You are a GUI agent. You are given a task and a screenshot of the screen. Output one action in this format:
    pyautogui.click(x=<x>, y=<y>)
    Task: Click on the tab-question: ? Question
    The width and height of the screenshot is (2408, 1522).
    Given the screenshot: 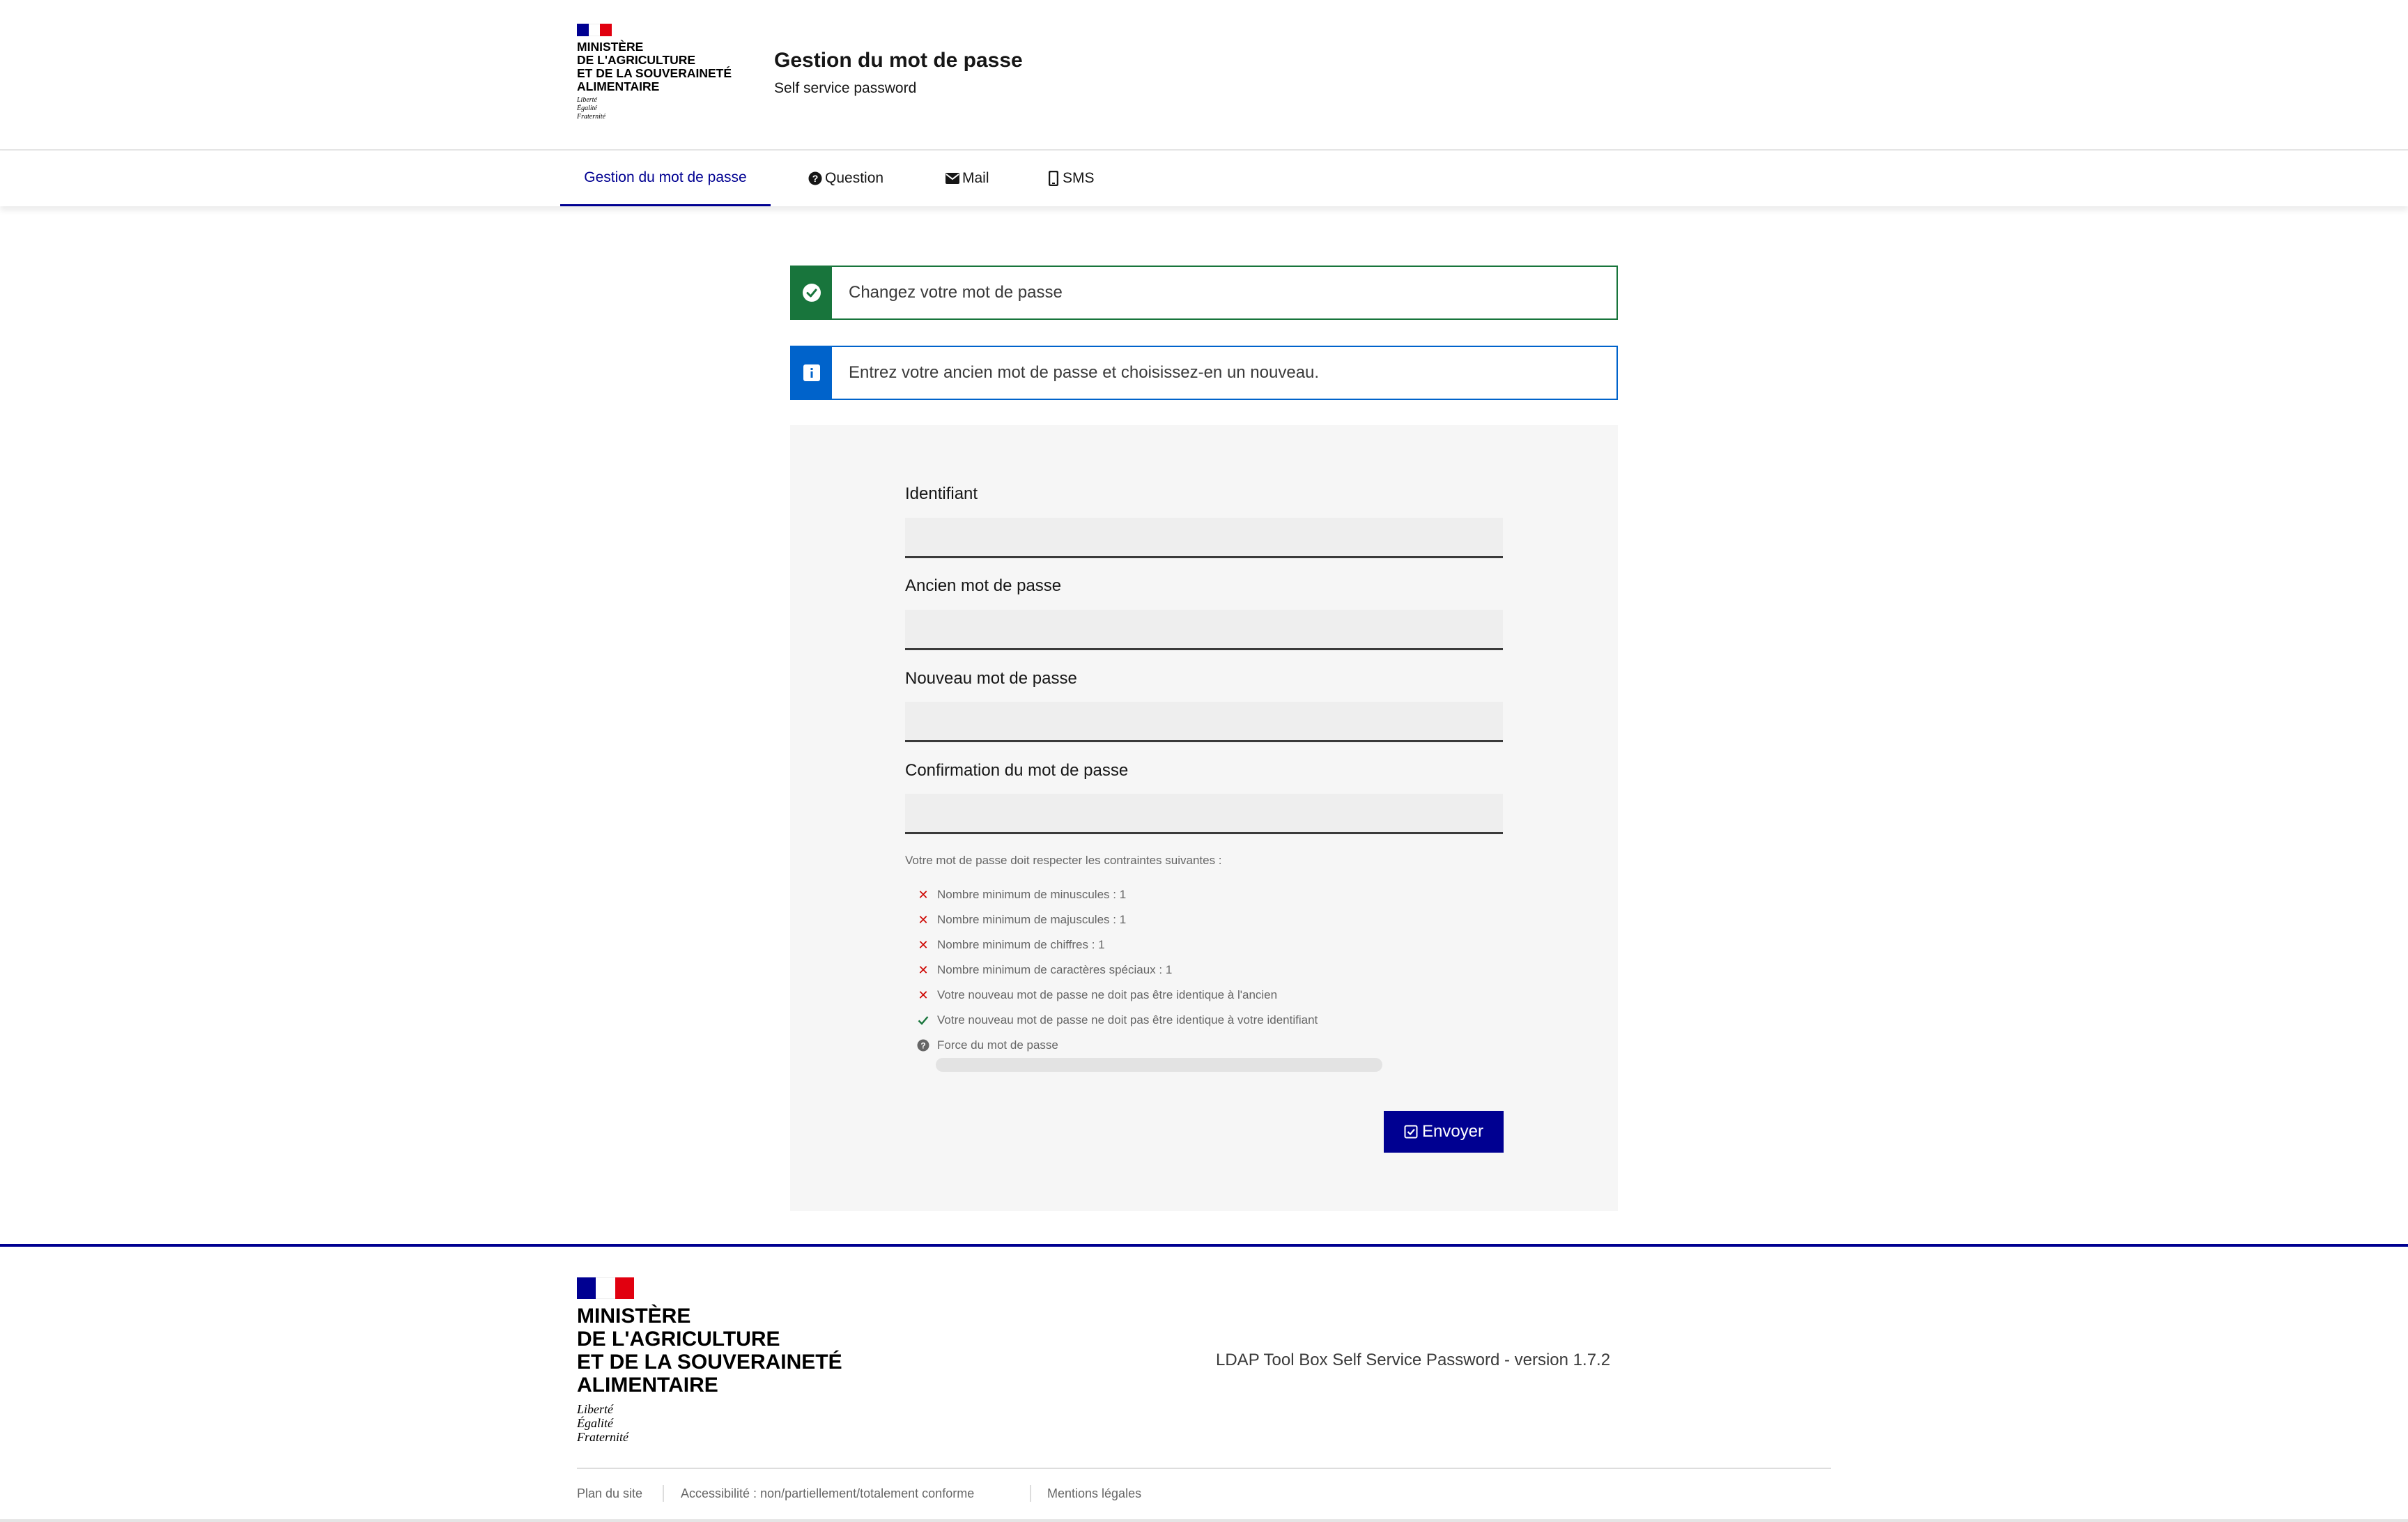 What is the action you would take?
    pyautogui.click(x=846, y=179)
    